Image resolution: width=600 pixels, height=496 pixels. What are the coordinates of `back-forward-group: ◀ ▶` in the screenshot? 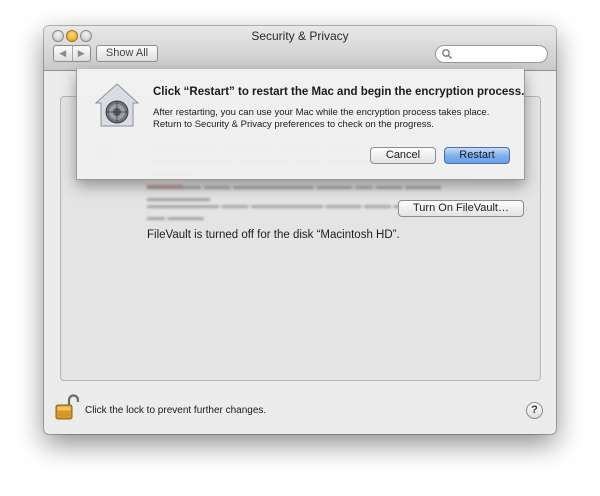 It's located at (72, 53).